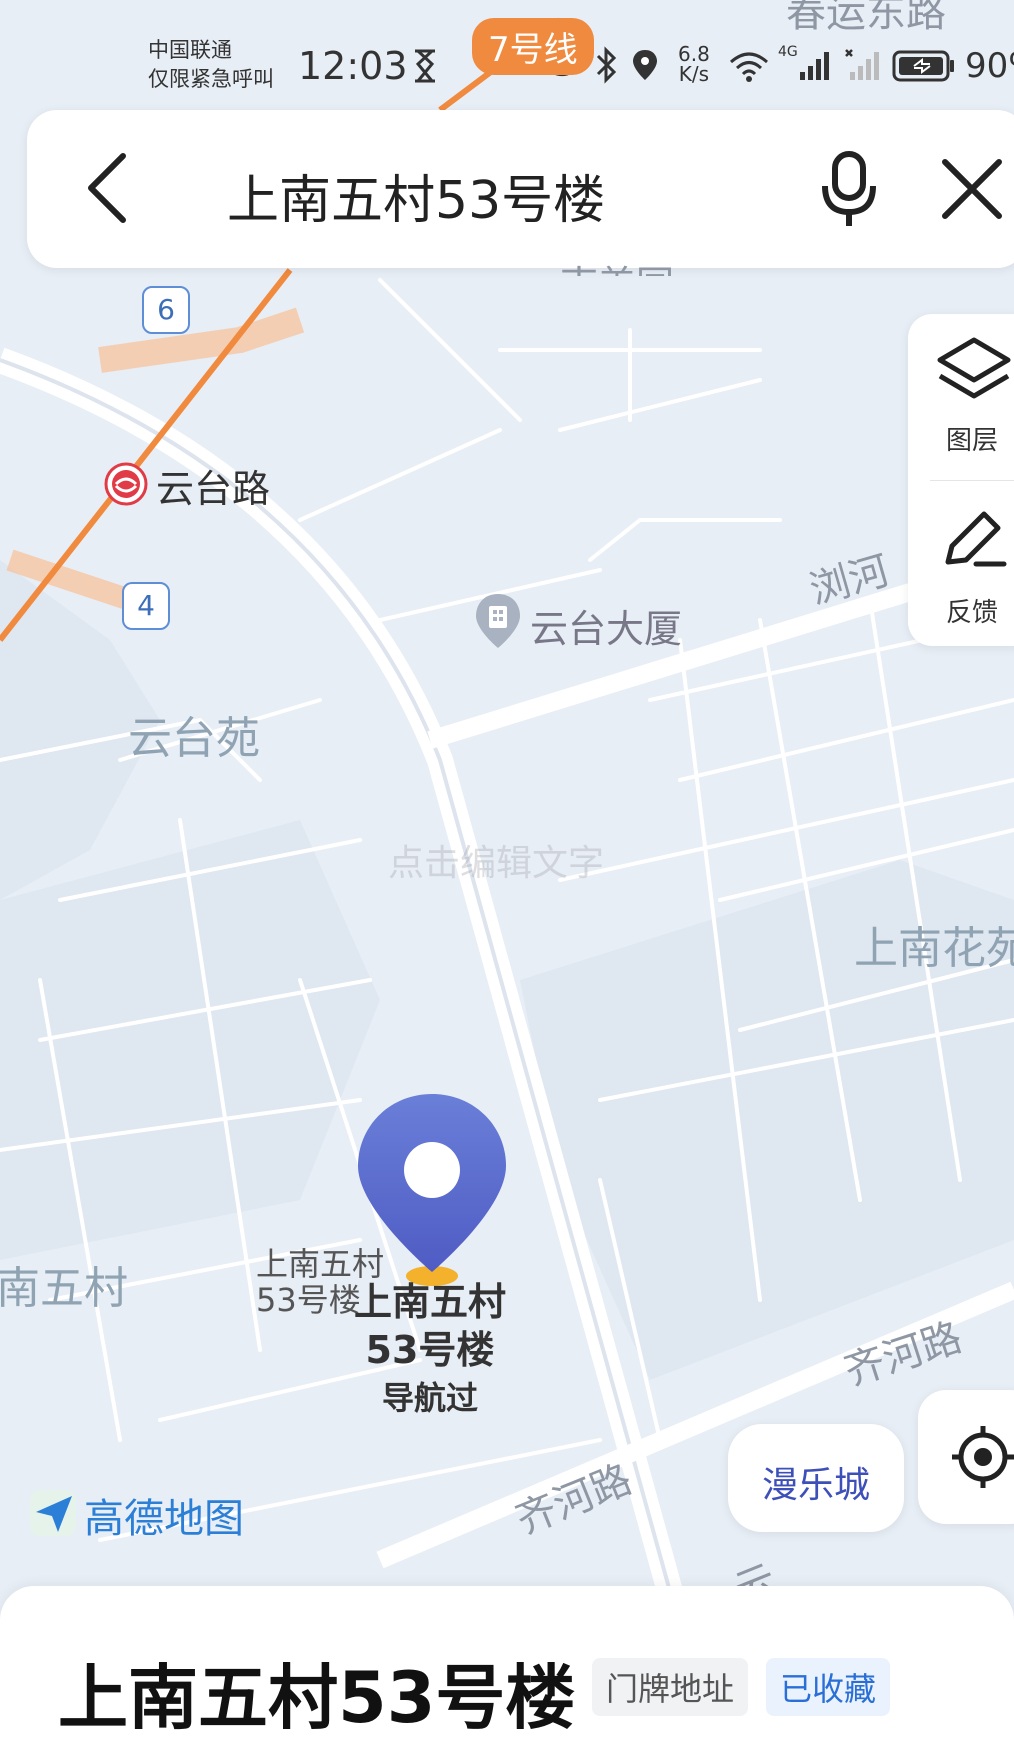 This screenshot has width=1014, height=1746. I want to click on favorited-tag: 已收藏, so click(828, 1687).